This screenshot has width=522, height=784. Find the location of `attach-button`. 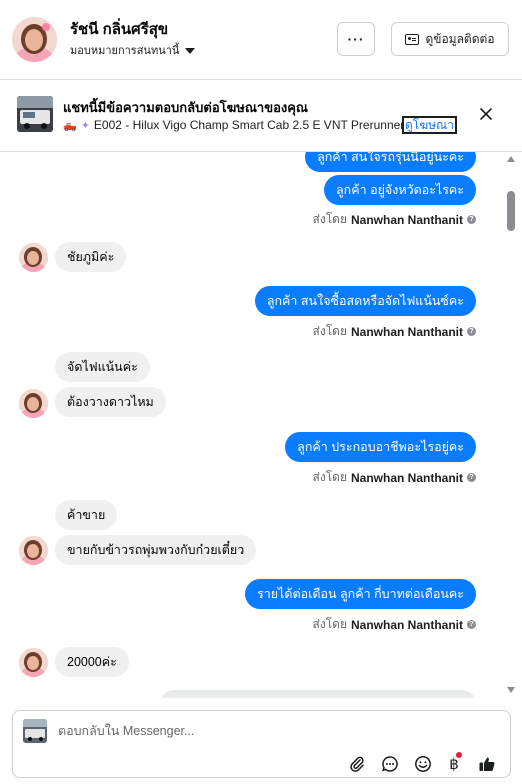

attach-button is located at coordinates (357, 764).